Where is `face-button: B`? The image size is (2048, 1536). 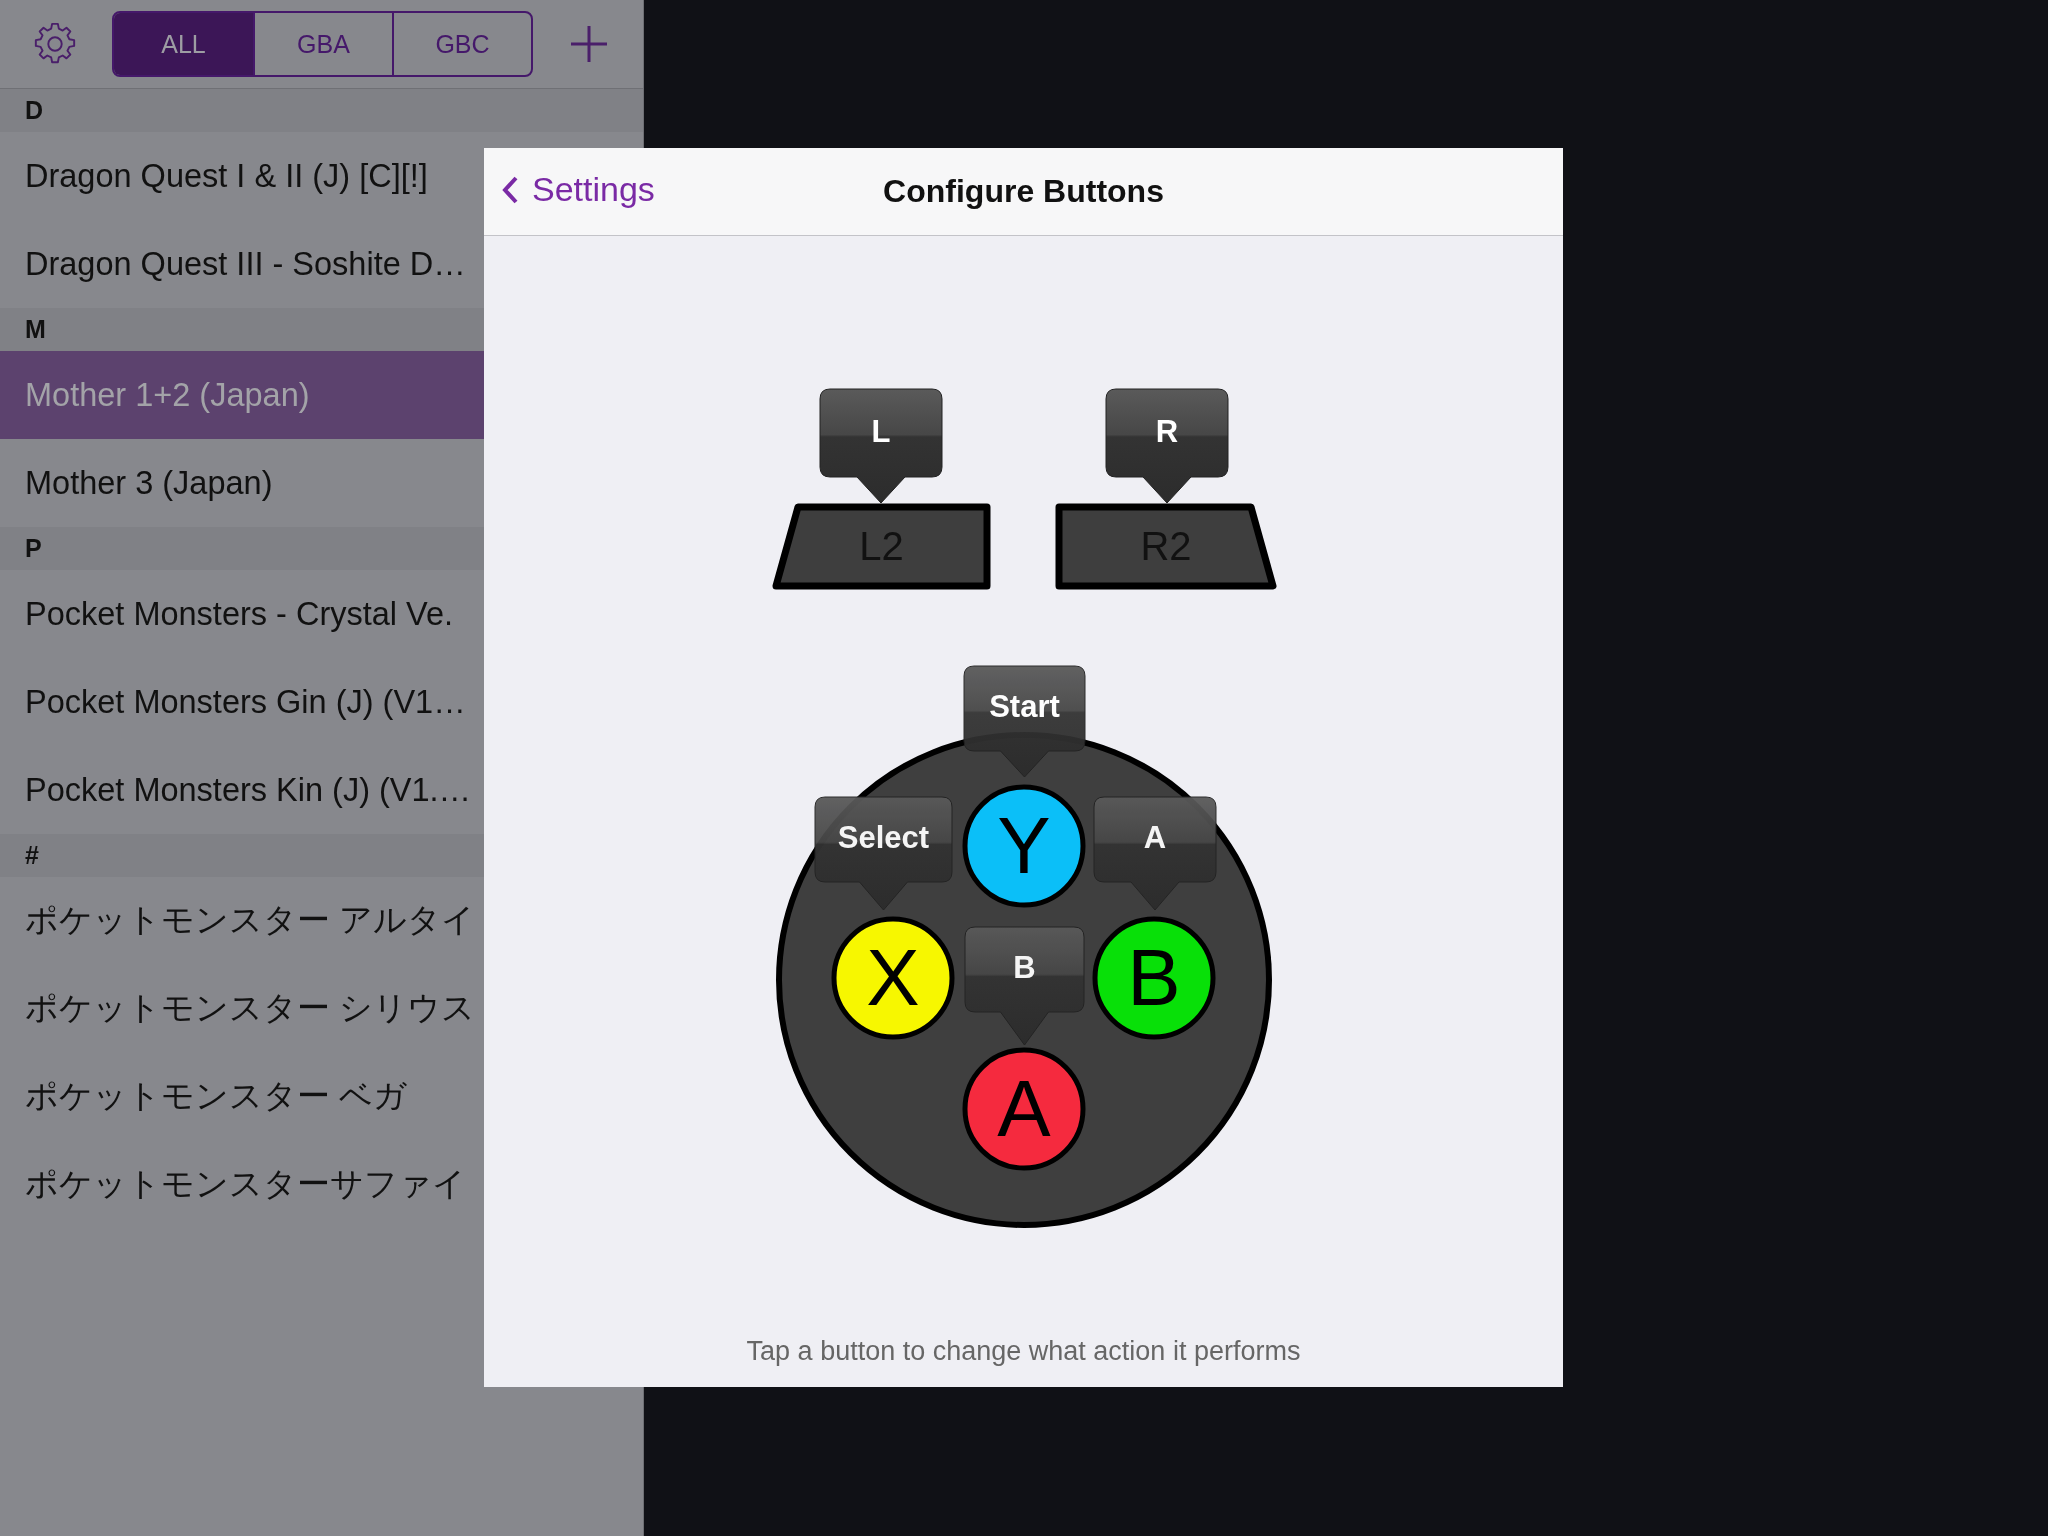 face-button: B is located at coordinates (1154, 978).